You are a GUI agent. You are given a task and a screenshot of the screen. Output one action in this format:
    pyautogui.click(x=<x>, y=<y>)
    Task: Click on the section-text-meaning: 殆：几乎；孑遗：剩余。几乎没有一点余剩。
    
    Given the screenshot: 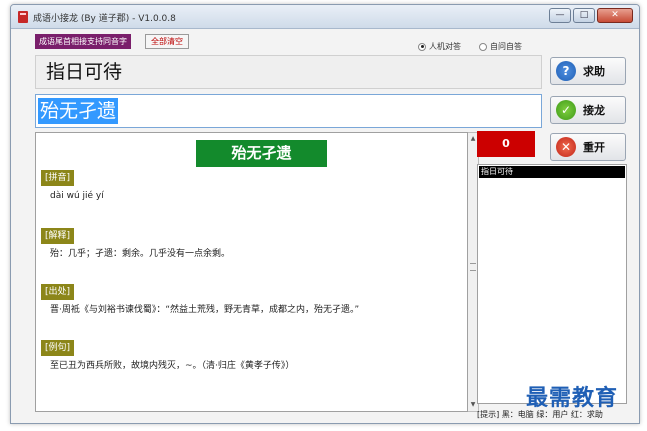 What is the action you would take?
    pyautogui.click(x=140, y=254)
    